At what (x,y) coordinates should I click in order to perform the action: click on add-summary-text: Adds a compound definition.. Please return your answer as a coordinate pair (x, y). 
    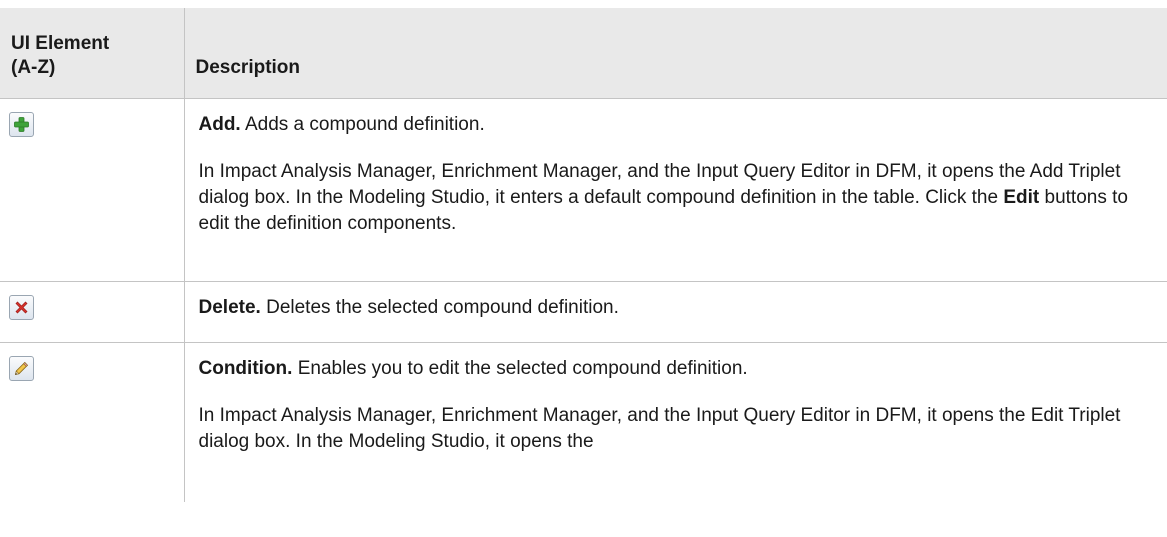
    Looking at the image, I should click on (362, 124).